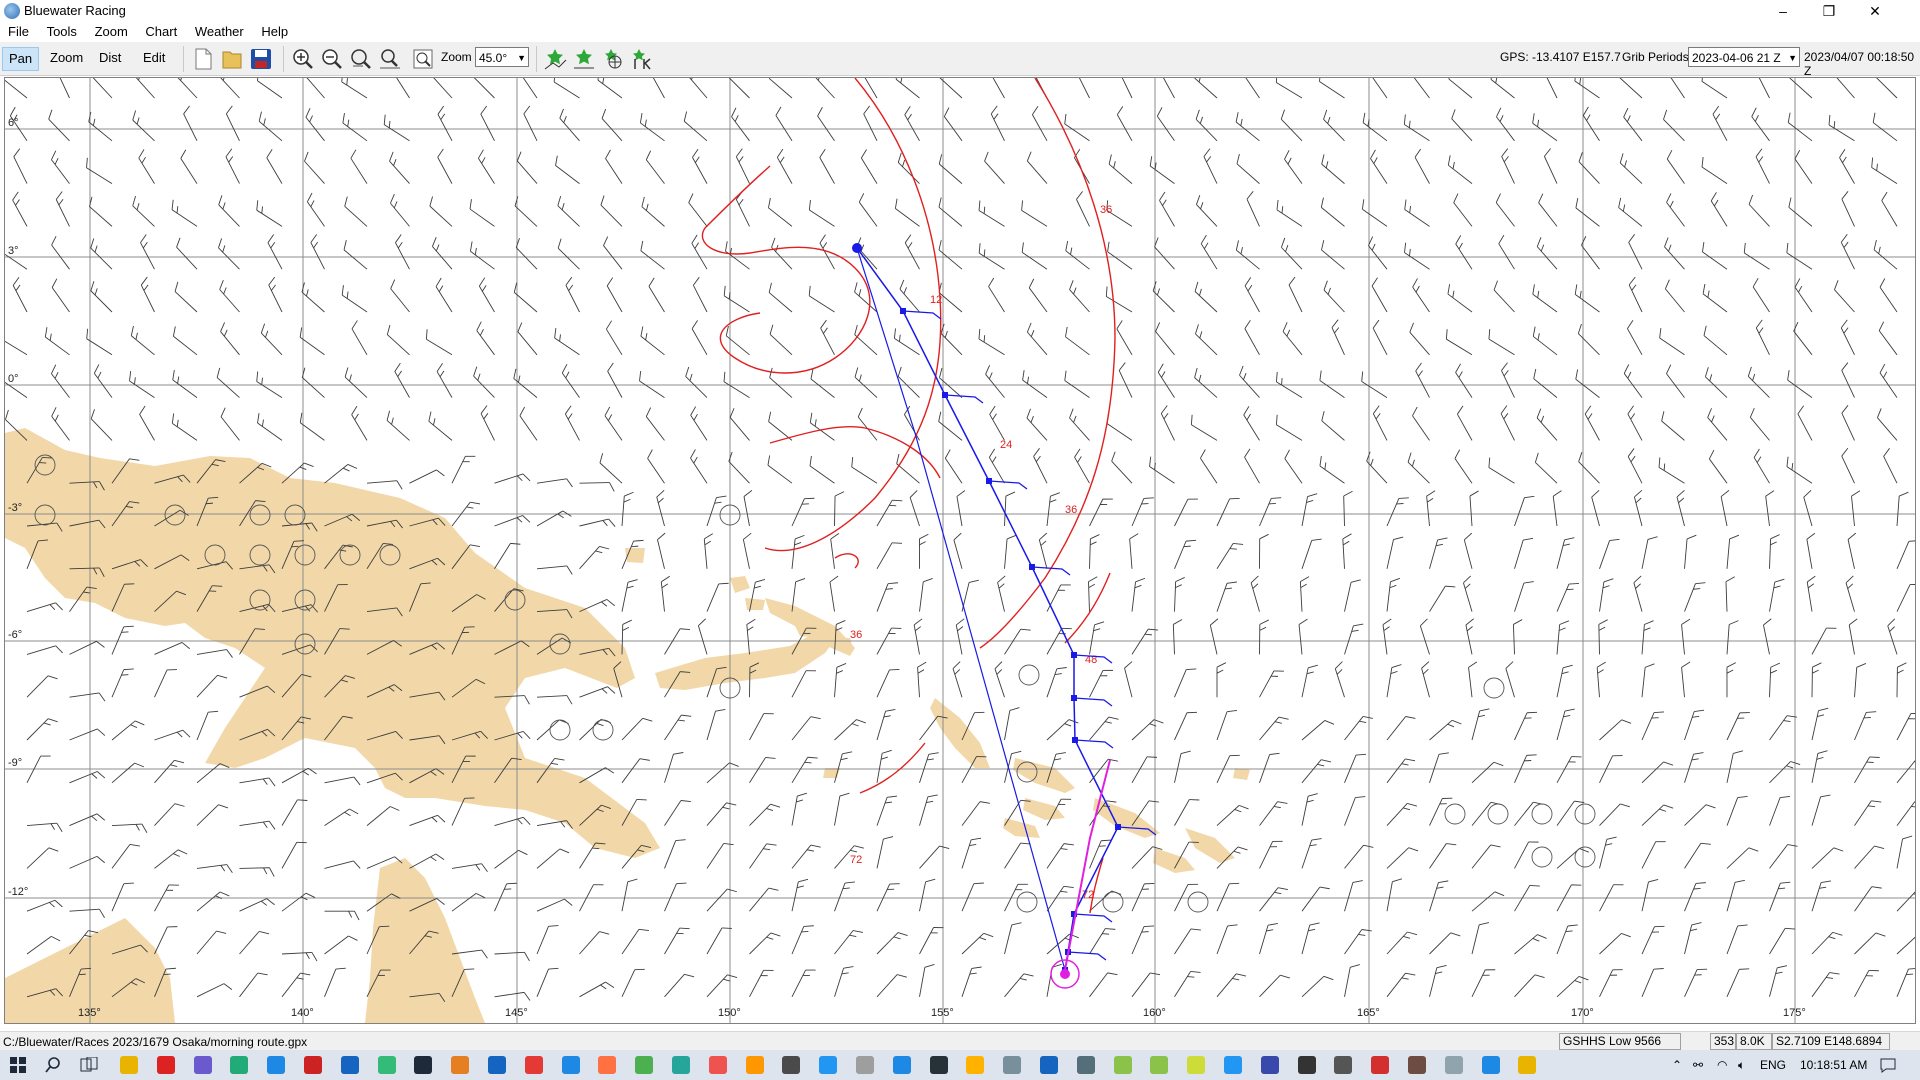 Image resolution: width=1920 pixels, height=1080 pixels. What do you see at coordinates (502, 57) in the screenshot?
I see `zoom-select: 45.0° ▼` at bounding box center [502, 57].